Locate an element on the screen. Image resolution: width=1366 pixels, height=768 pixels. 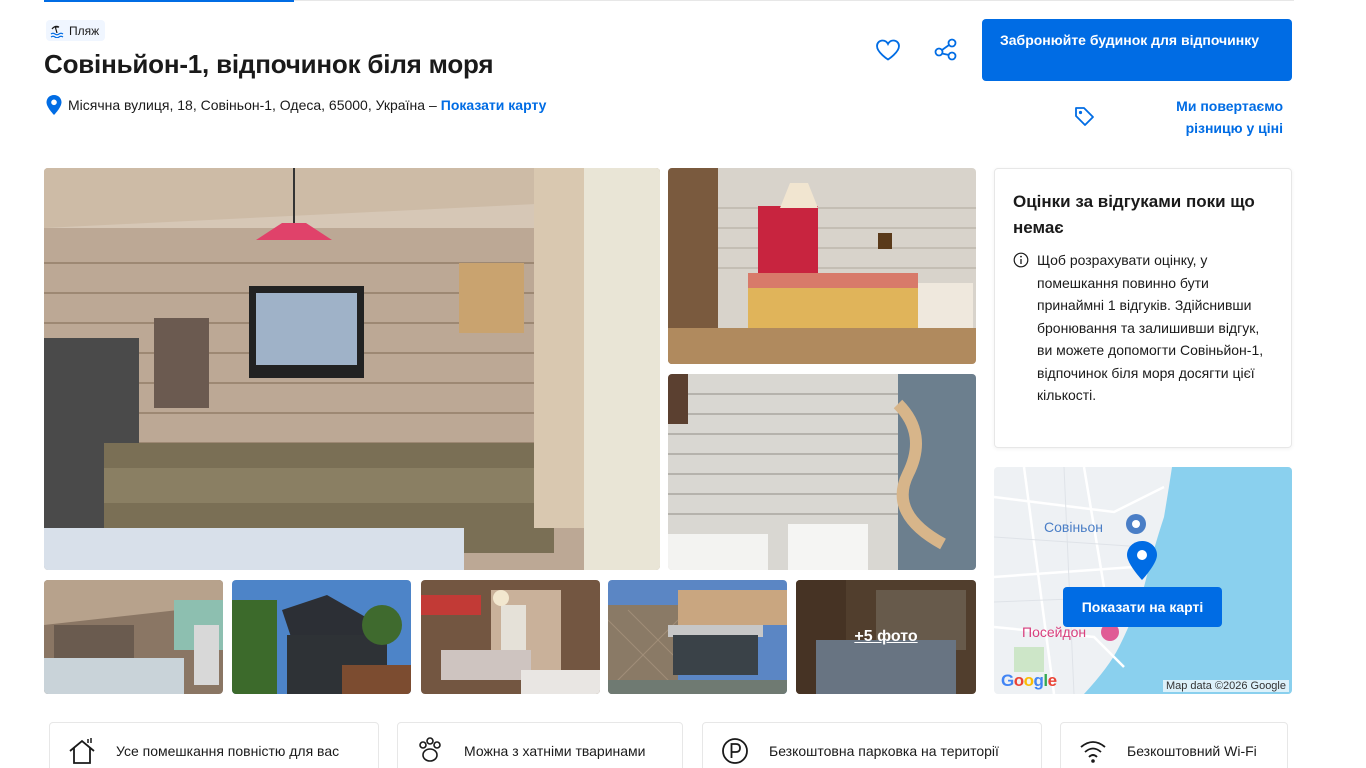
share-button is located at coordinates (946, 50).